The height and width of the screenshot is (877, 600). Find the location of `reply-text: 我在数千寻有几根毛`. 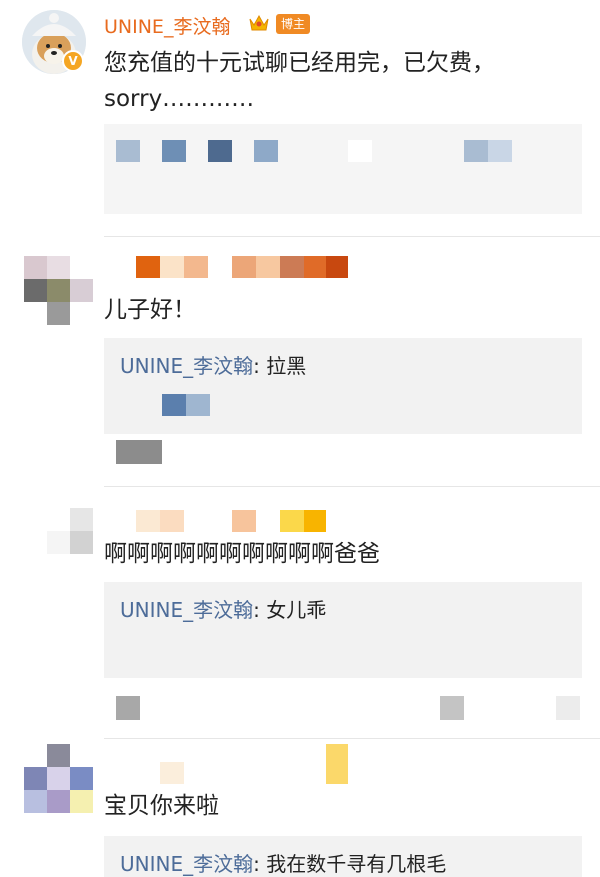

reply-text: 我在数千寻有几根毛 is located at coordinates (356, 864).